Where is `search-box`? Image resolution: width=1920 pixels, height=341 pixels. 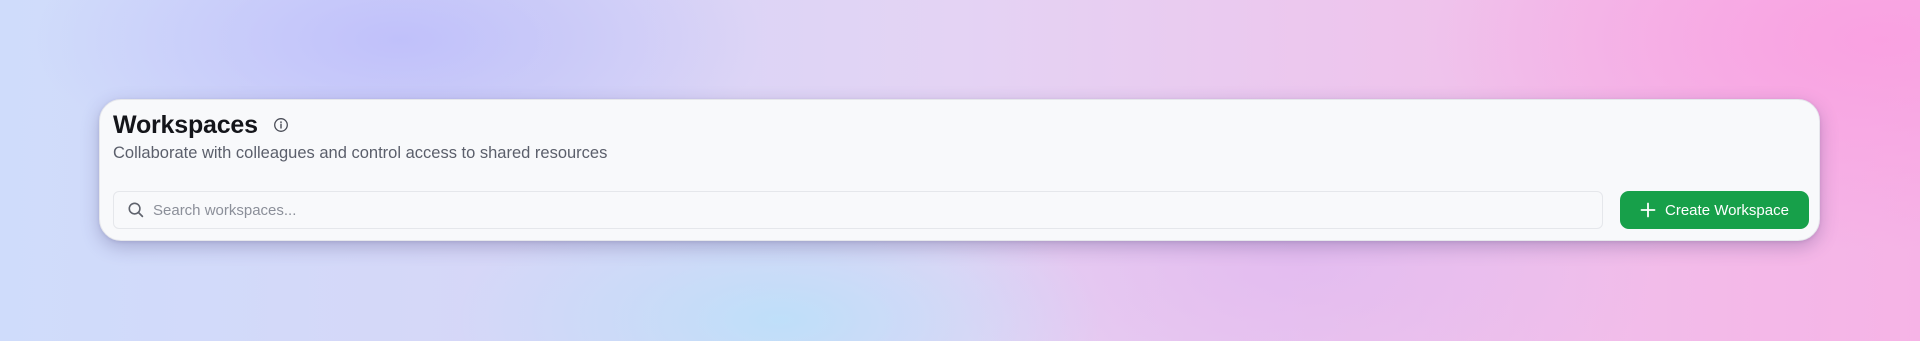
search-box is located at coordinates (858, 210).